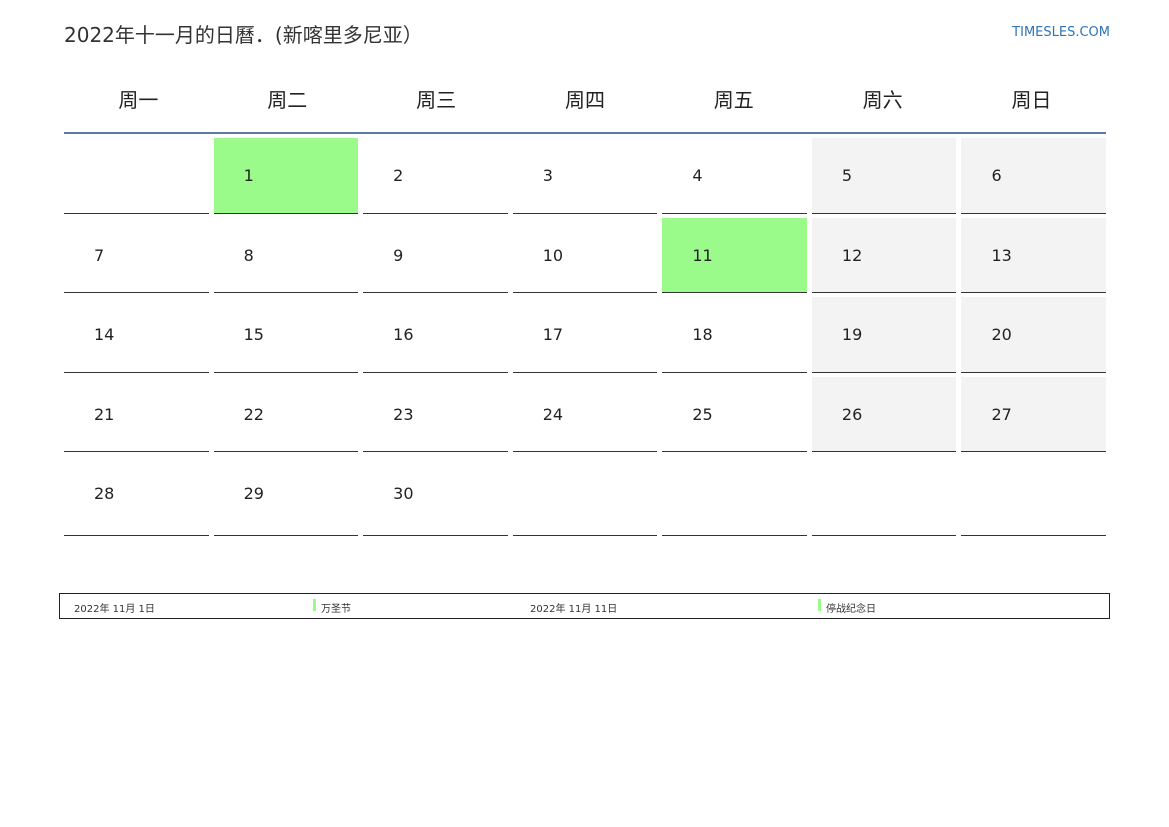 Image resolution: width=1169 pixels, height=827 pixels. Describe the element at coordinates (136, 414) in the screenshot. I see `day-cell: 21` at that location.